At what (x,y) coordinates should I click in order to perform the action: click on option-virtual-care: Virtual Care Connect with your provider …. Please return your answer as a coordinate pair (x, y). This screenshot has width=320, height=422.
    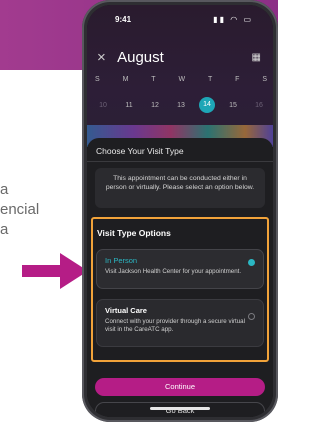
    Looking at the image, I should click on (180, 323).